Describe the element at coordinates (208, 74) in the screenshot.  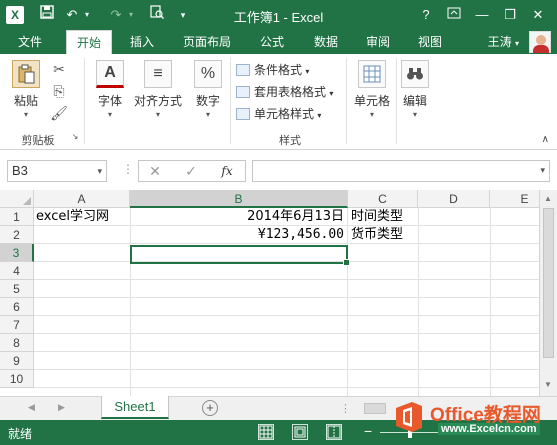
I see `percent-icon: %` at that location.